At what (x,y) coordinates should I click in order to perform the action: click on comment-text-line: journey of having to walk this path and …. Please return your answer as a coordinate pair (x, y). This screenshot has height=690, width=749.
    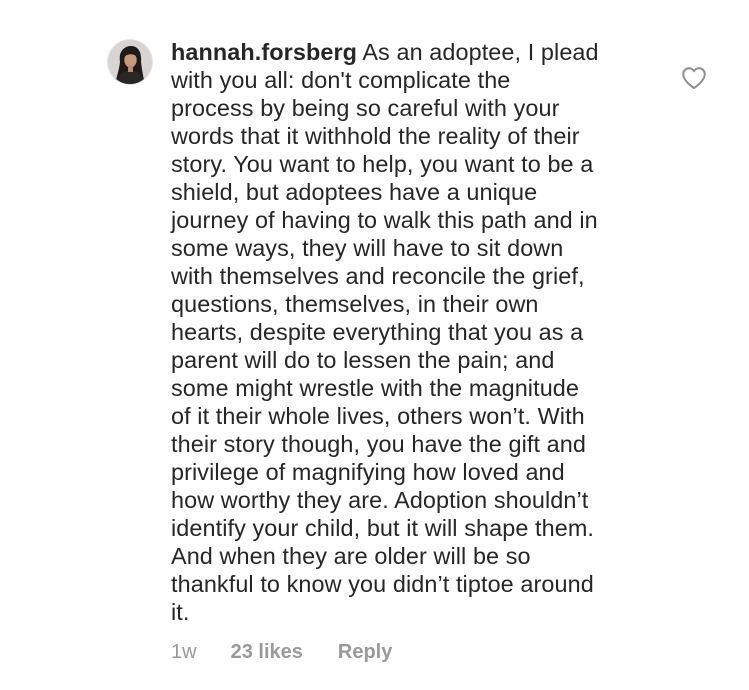
    Looking at the image, I should click on (384, 220).